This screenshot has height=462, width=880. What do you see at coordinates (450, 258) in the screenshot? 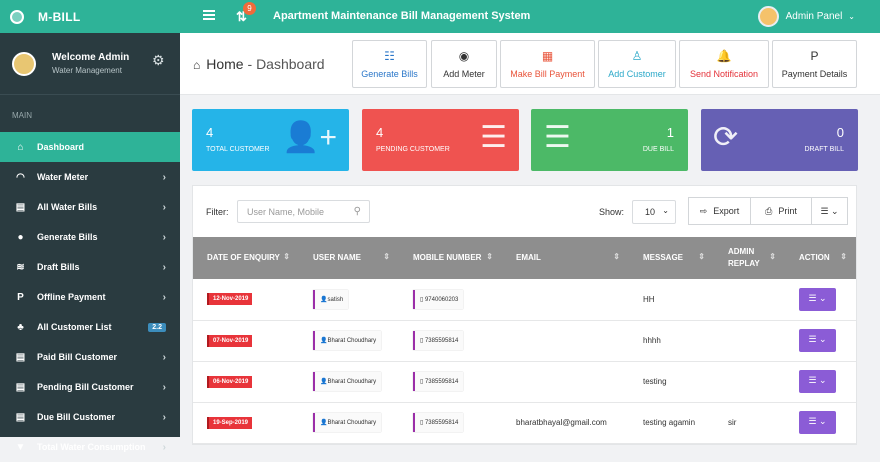
I see `column-header-mobile-number: MOBILE NUMBER ⇕` at bounding box center [450, 258].